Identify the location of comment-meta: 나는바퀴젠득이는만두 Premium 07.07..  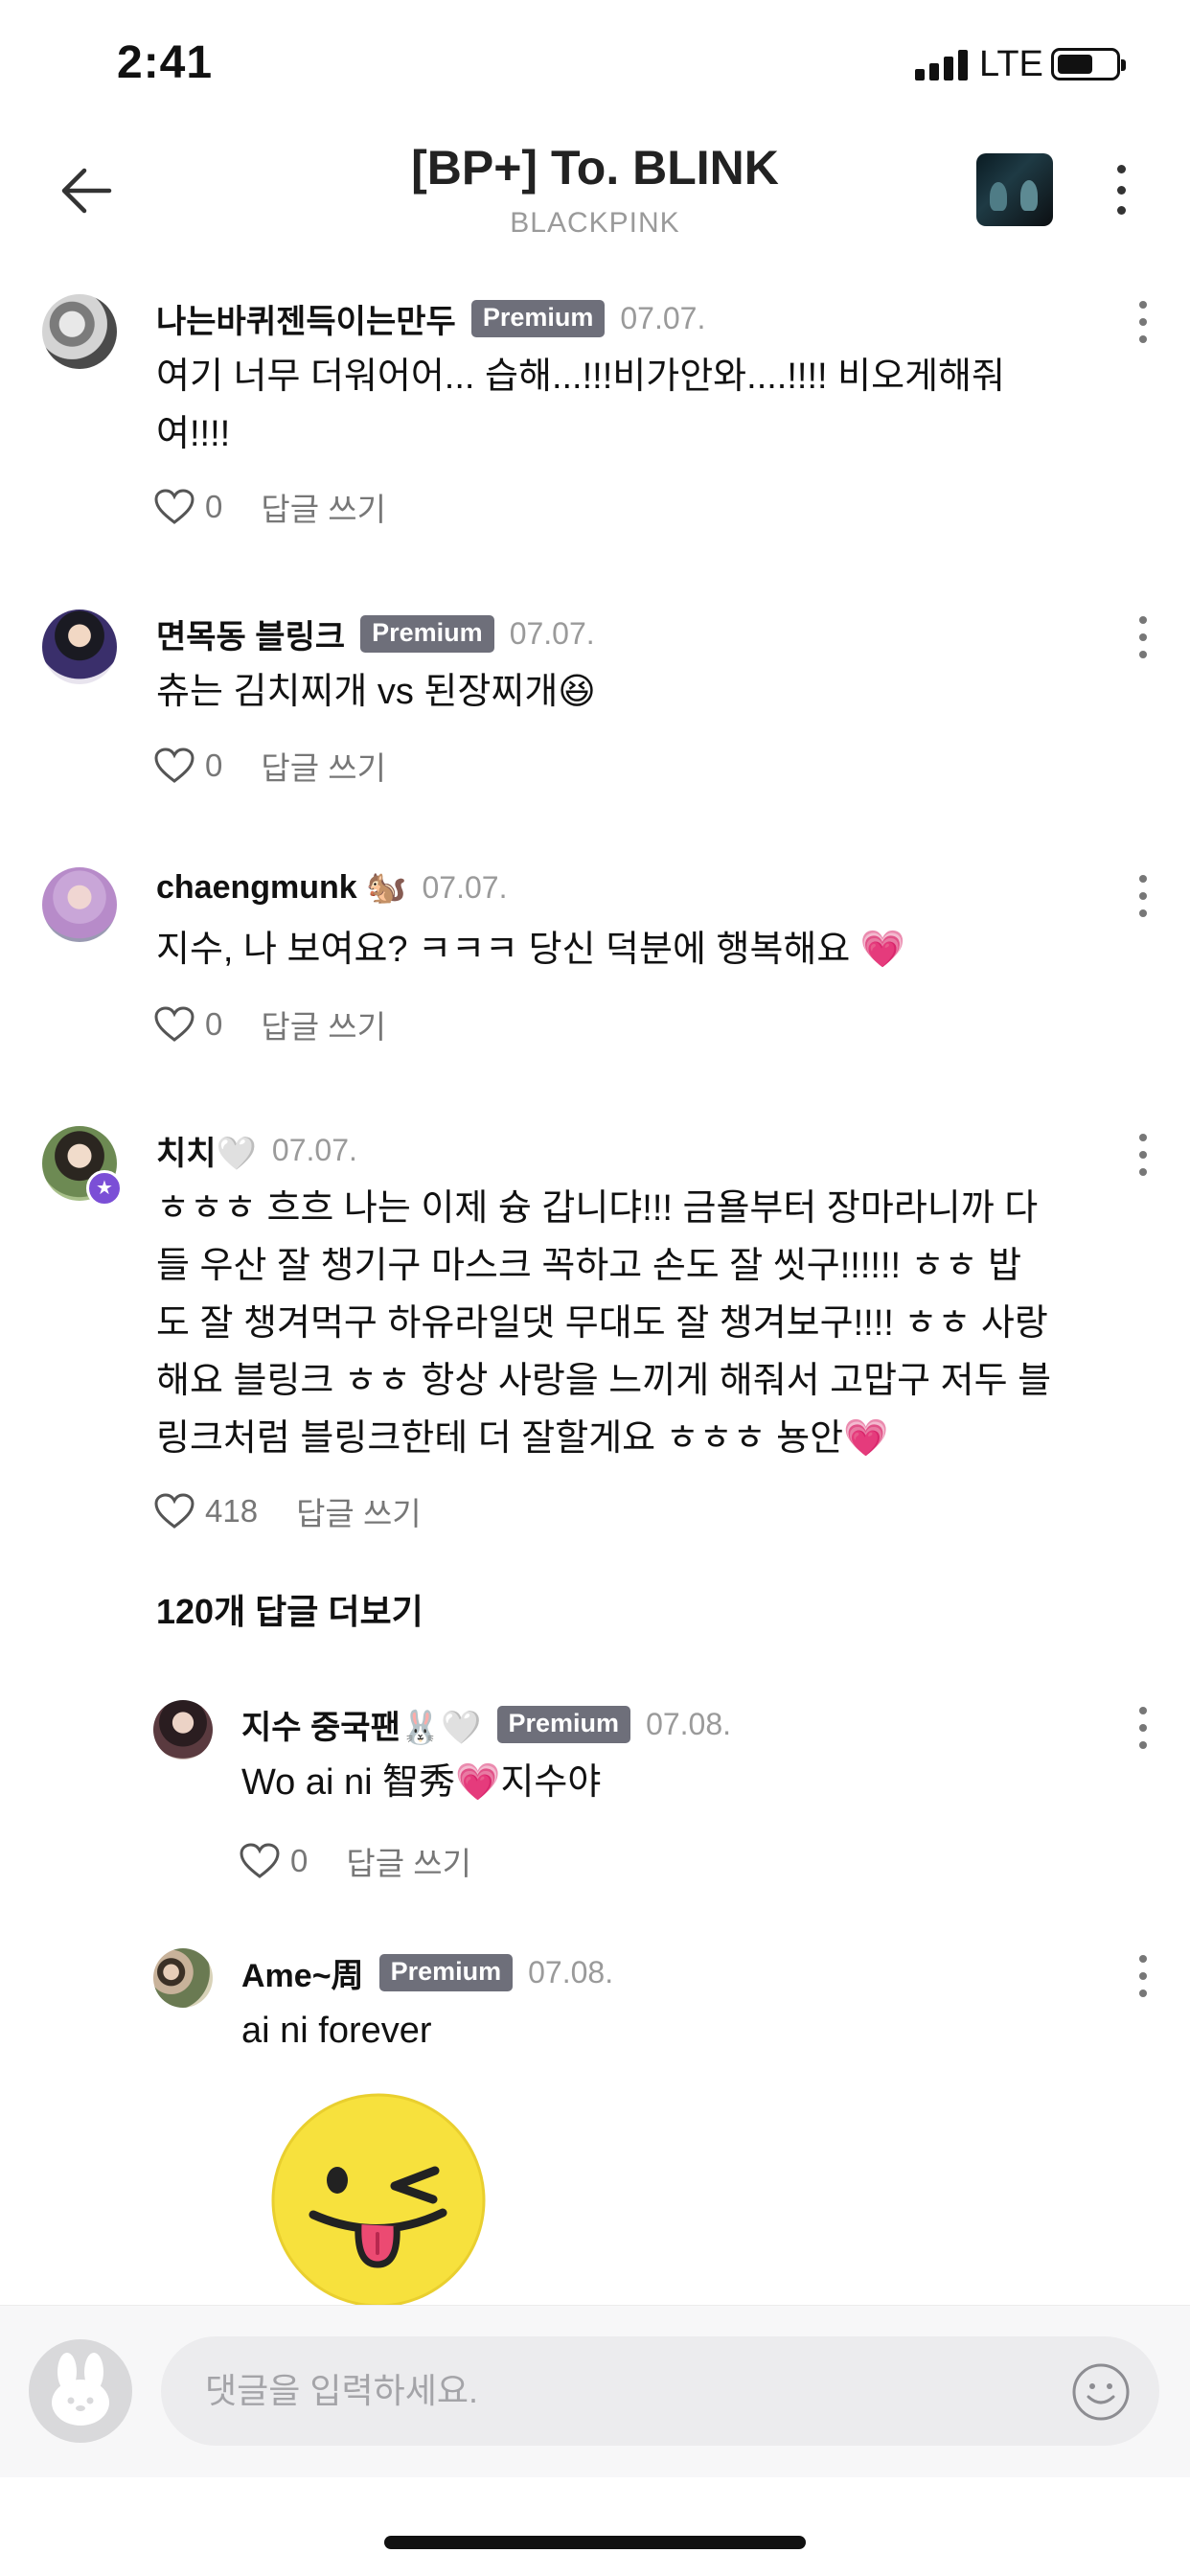
(430, 318).